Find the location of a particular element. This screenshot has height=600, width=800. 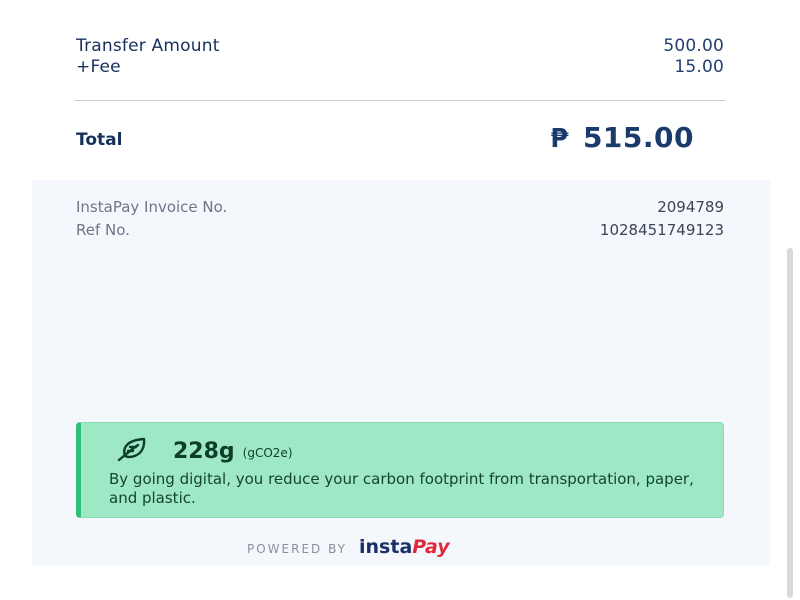

total-label: Total is located at coordinates (99, 140).